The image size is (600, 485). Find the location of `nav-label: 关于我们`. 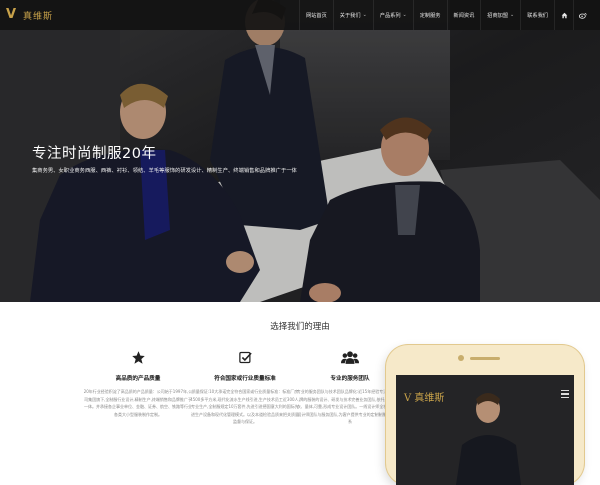

nav-label: 关于我们 is located at coordinates (350, 15).